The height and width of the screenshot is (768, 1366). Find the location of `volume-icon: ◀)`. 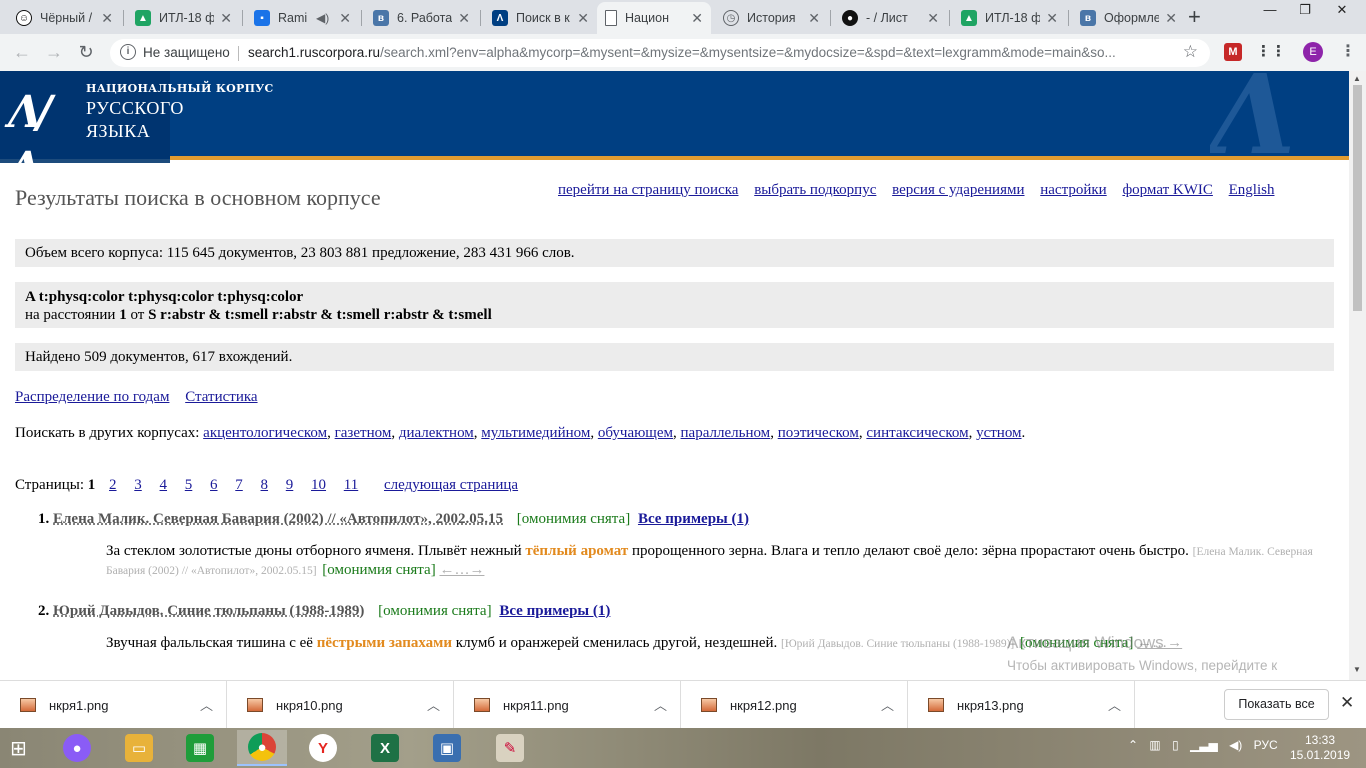

volume-icon: ◀) is located at coordinates (1235, 745).